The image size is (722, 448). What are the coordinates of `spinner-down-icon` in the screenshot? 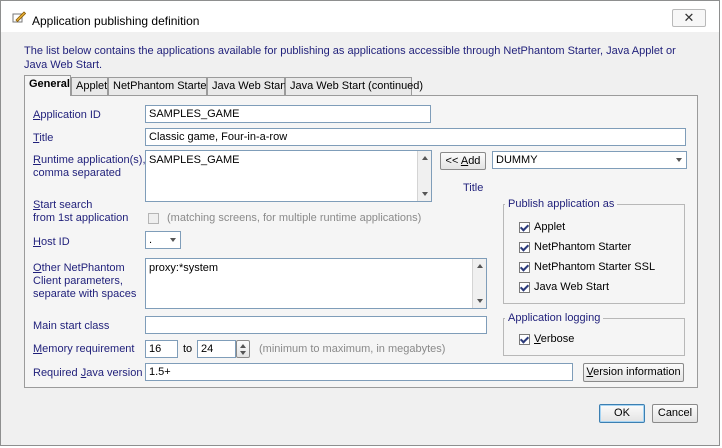 It's located at (243, 353).